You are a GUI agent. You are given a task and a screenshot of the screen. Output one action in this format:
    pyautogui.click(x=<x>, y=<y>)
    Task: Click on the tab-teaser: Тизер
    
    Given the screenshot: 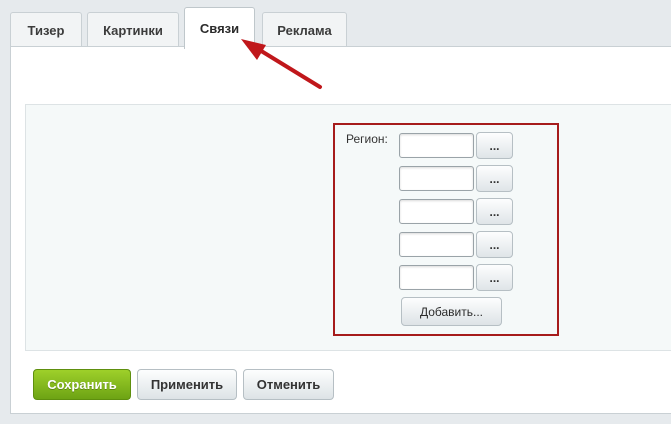 What is the action you would take?
    pyautogui.click(x=46, y=29)
    